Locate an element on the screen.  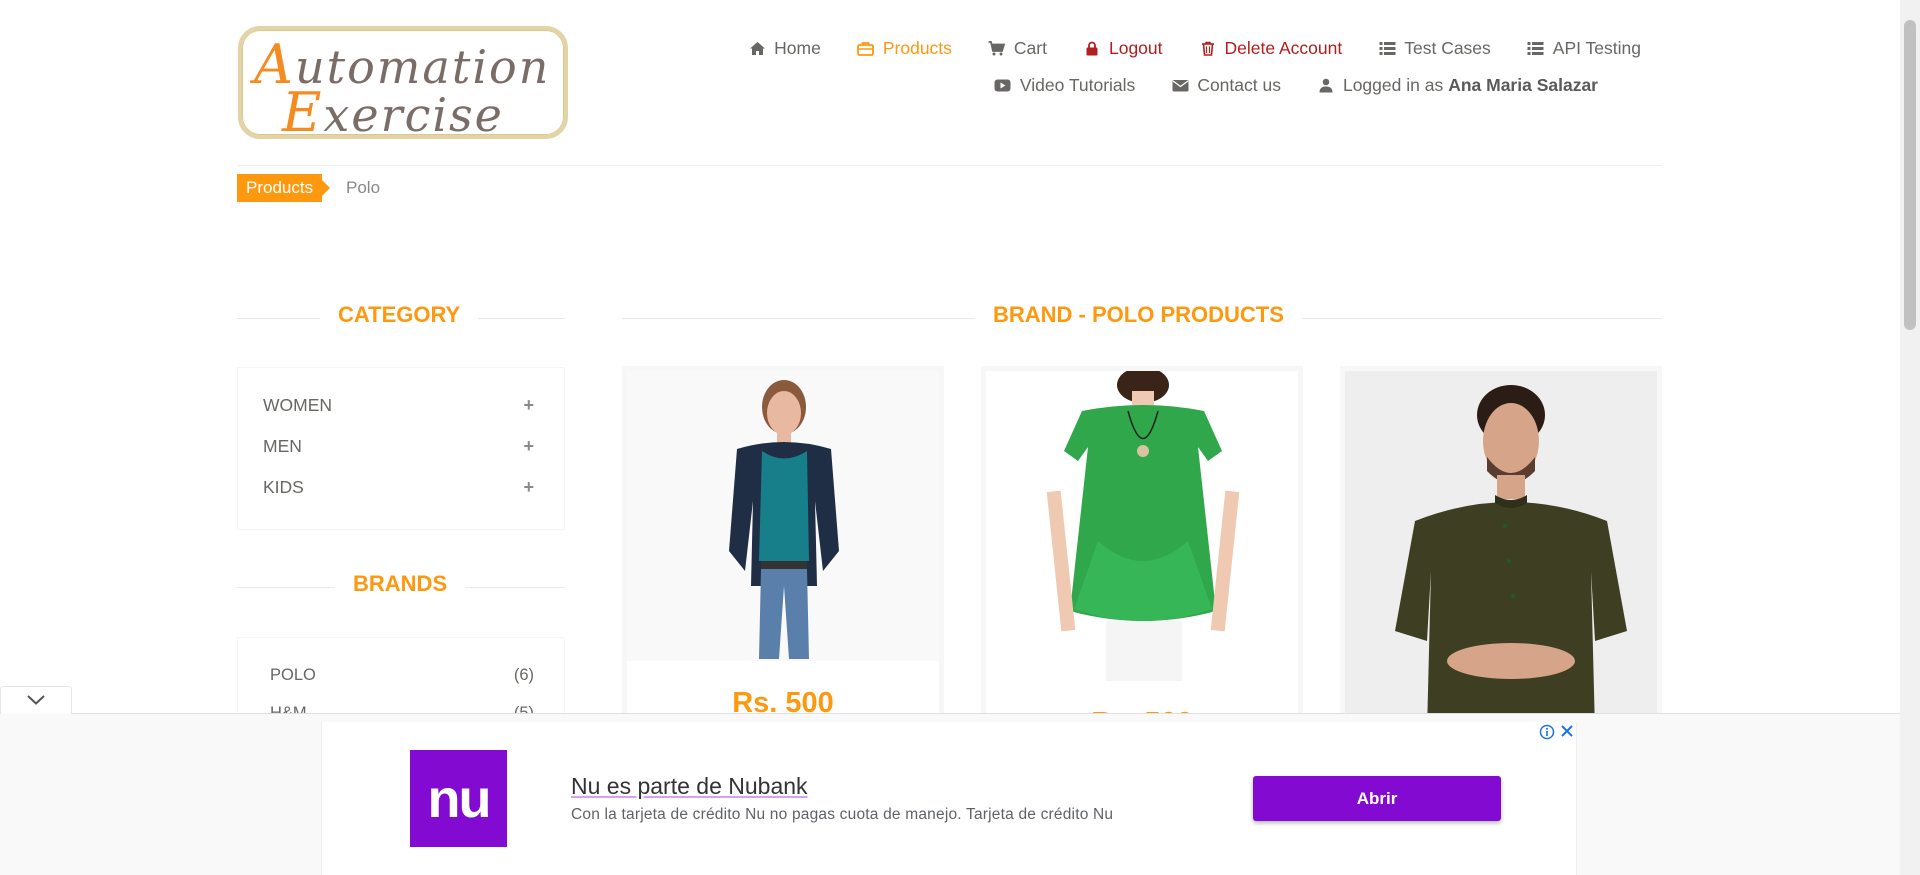
brands-title: BRANDS is located at coordinates (400, 584).